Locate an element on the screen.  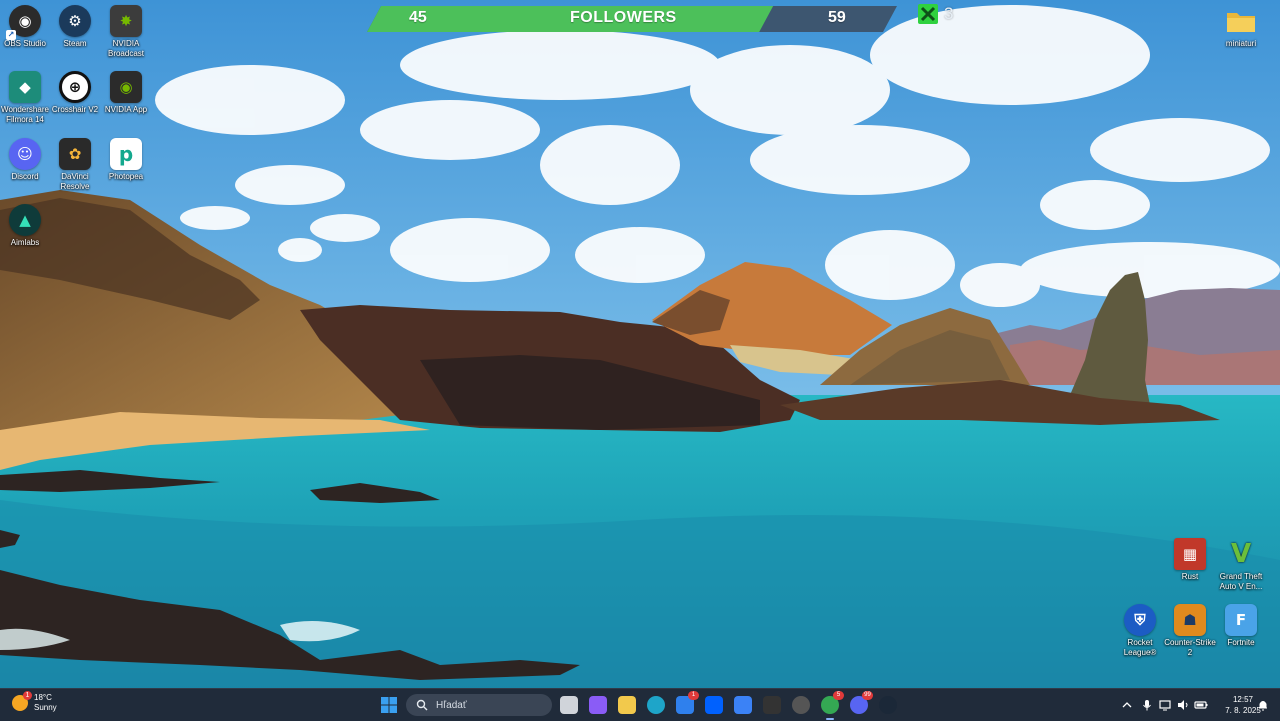
game-counter-widget: 3 is located at coordinates (935, 14).